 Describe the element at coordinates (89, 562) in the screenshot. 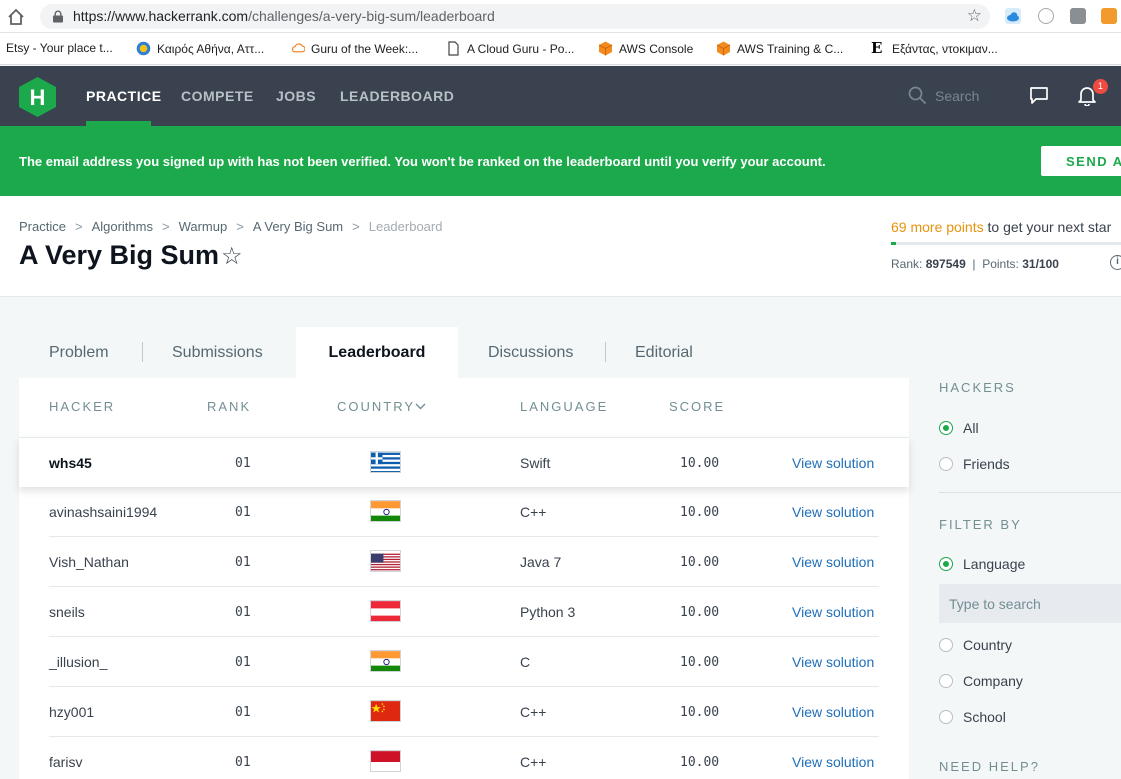

I see `hacker-name: Vish_Nathan` at that location.